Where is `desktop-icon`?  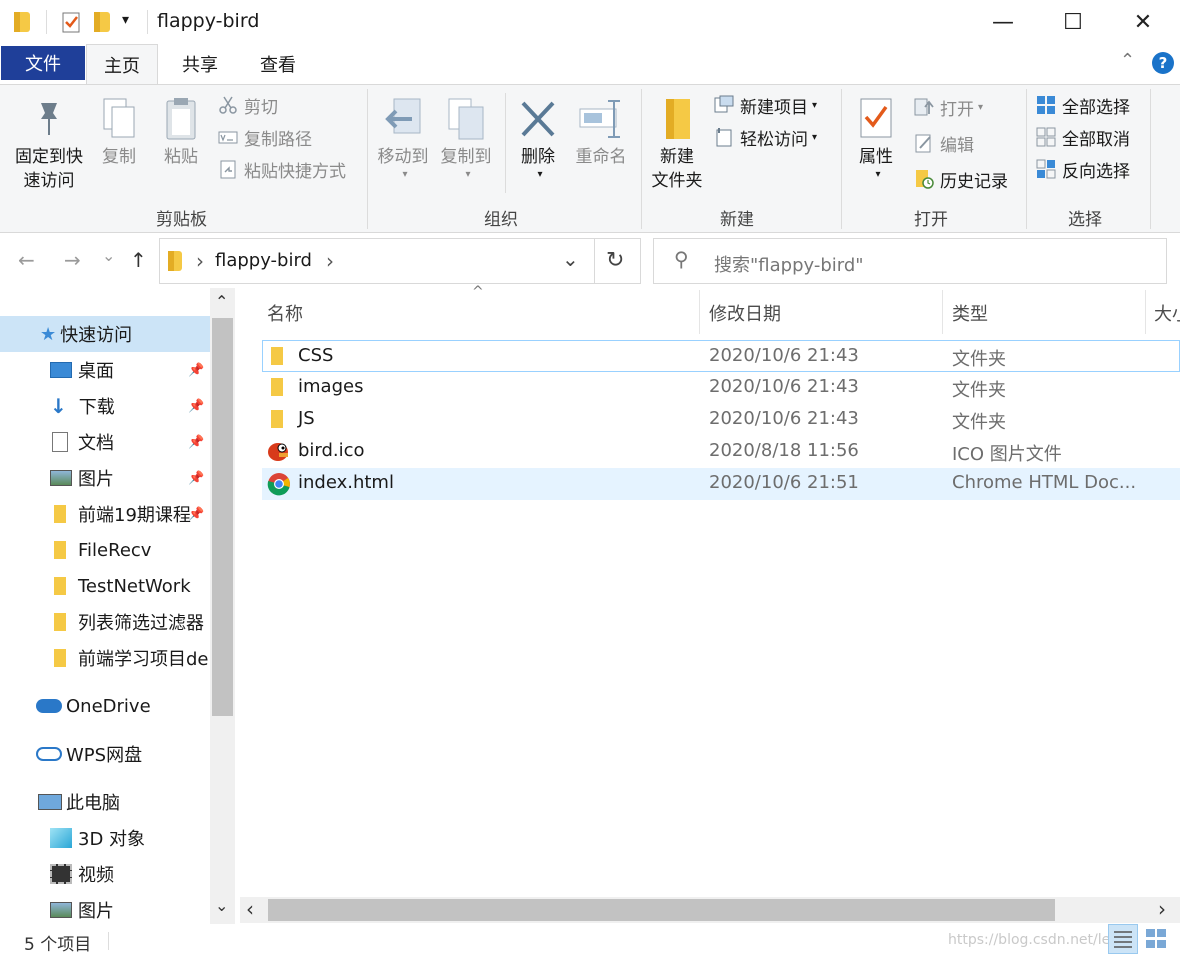 desktop-icon is located at coordinates (61, 370).